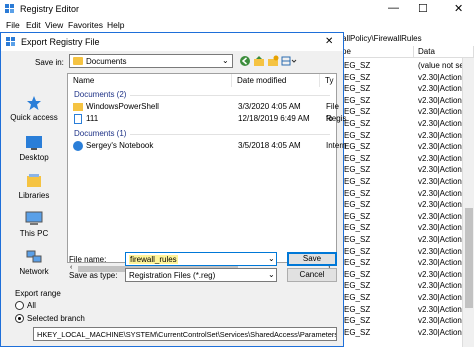  I want to click on desktop-icon, so click(34, 143).